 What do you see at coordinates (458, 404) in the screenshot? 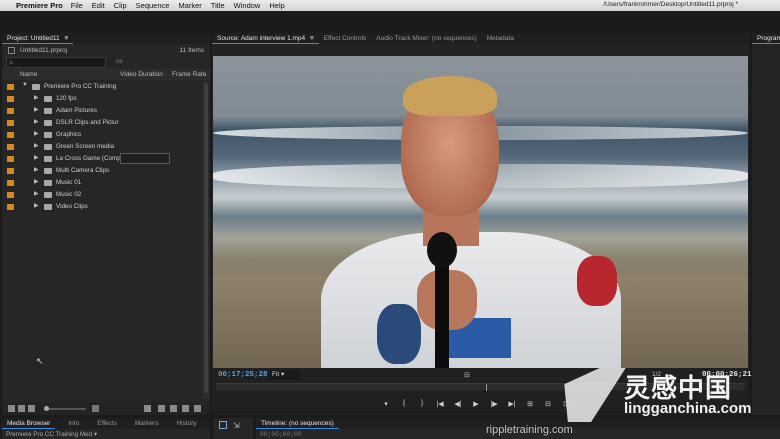
I see `step-back-icon: ◀|` at bounding box center [458, 404].